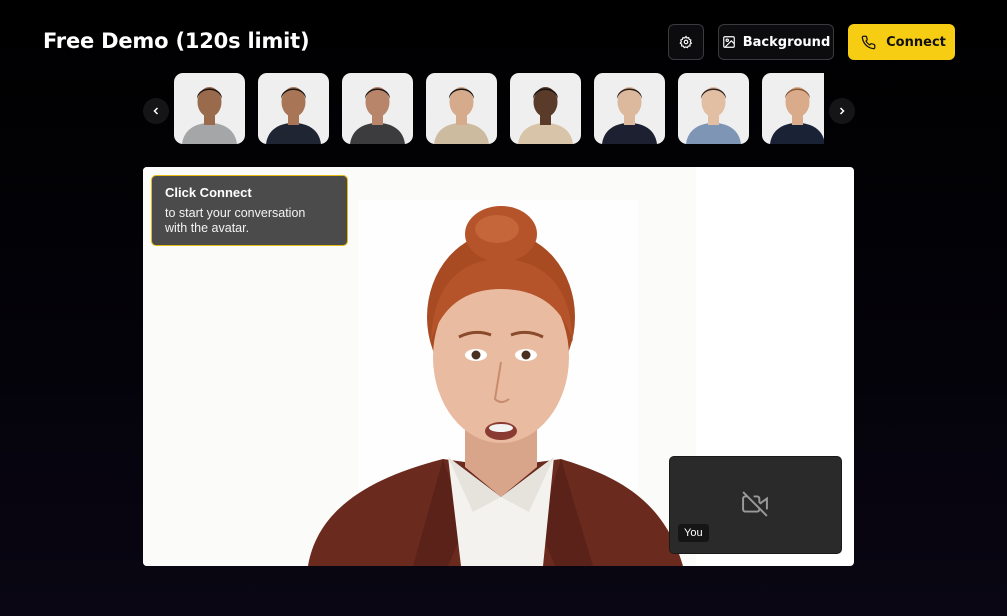 The width and height of the screenshot is (1007, 616). I want to click on connect-button-label: Connect, so click(916, 42).